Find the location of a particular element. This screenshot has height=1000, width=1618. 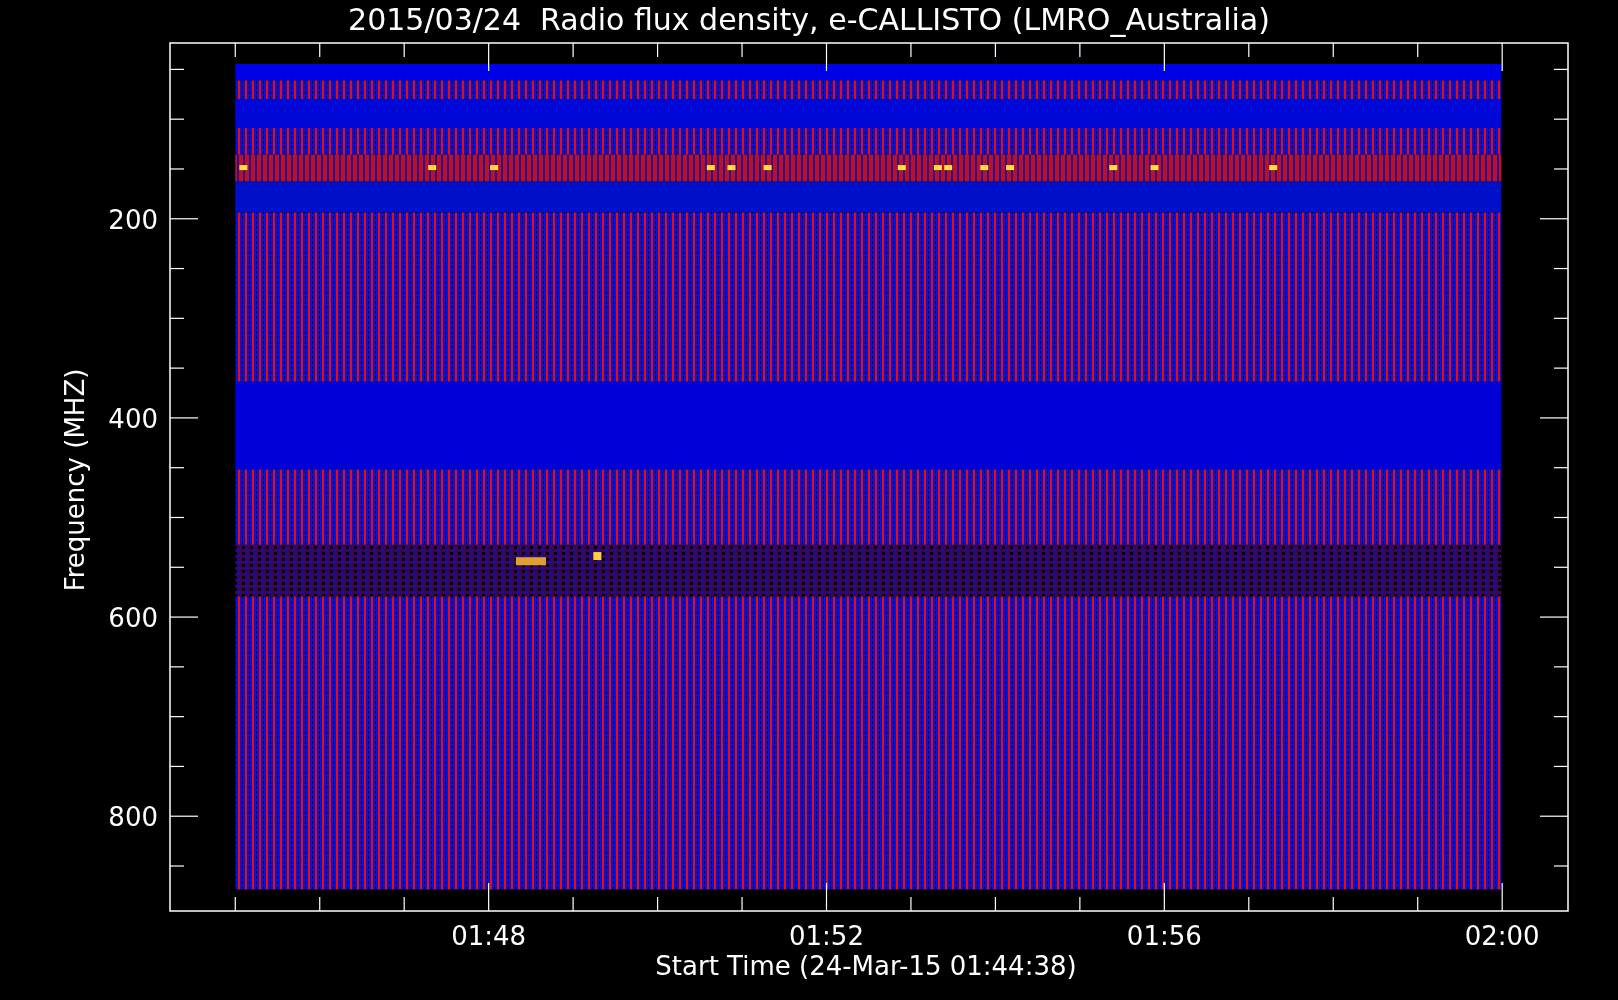

tick-label: 400 is located at coordinates (133, 418).